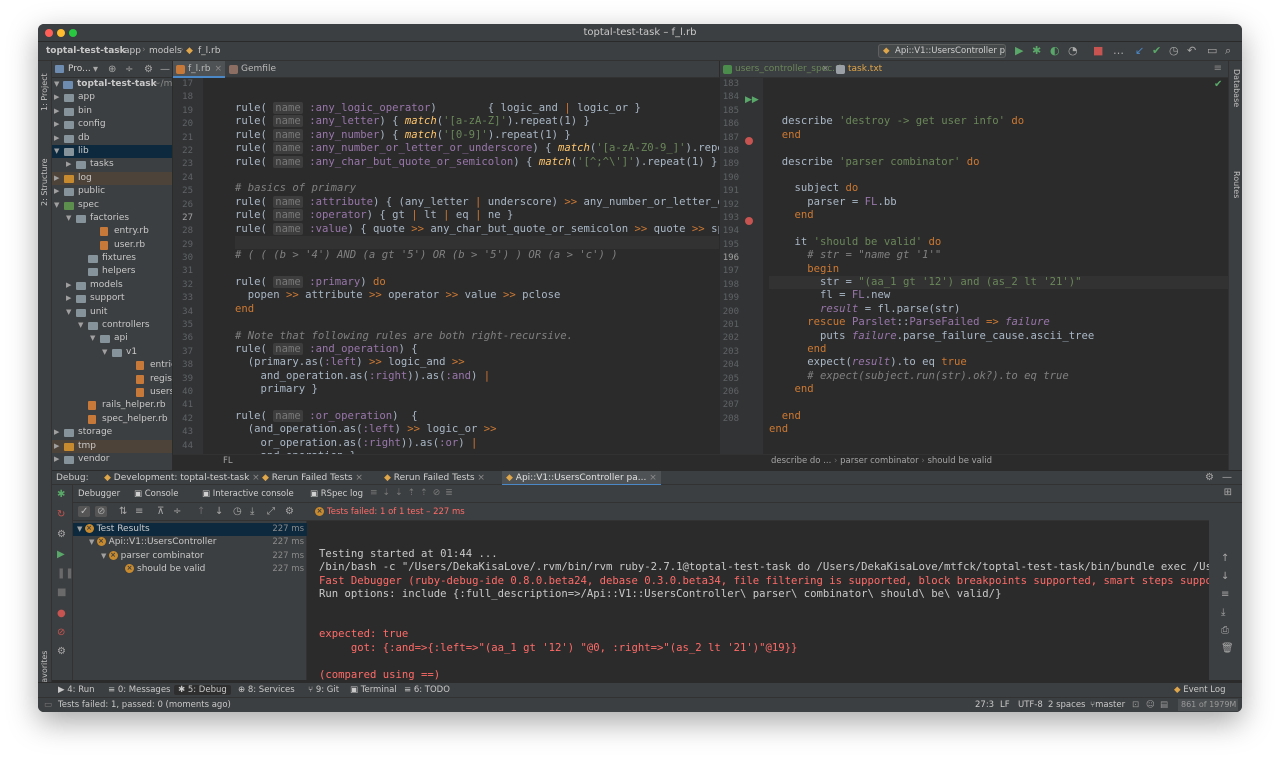 This screenshot has height=760, width=1280. What do you see at coordinates (112, 392) in the screenshot?
I see `tree-item: users` at bounding box center [112, 392].